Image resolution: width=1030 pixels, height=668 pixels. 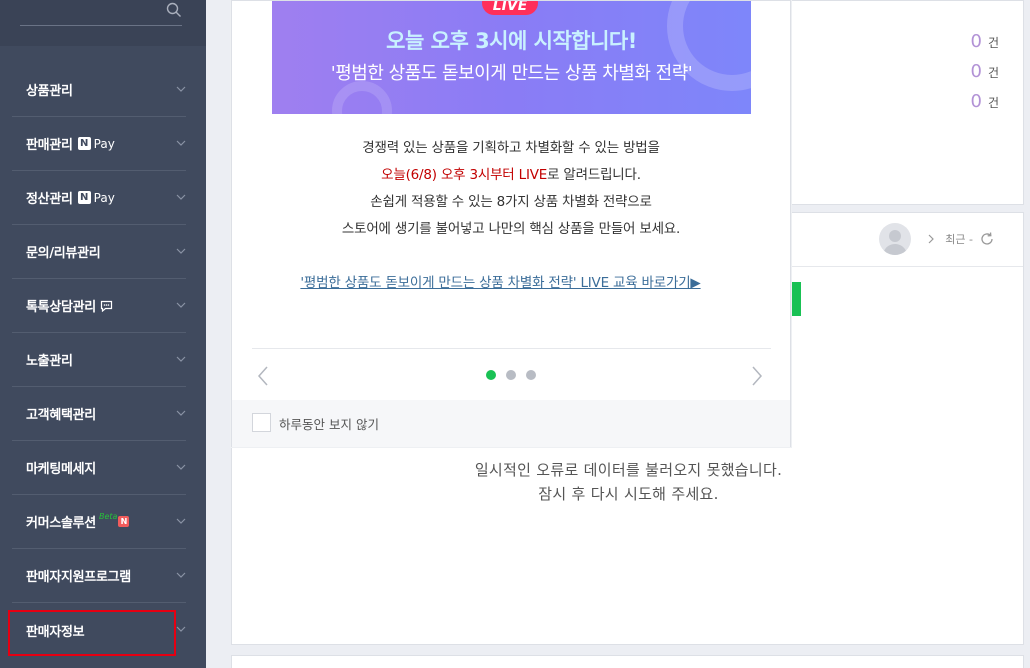 I want to click on description-line: 경쟁력 있는 상품을 기획하고 차별화할 수 있는 방법을, so click(x=511, y=148).